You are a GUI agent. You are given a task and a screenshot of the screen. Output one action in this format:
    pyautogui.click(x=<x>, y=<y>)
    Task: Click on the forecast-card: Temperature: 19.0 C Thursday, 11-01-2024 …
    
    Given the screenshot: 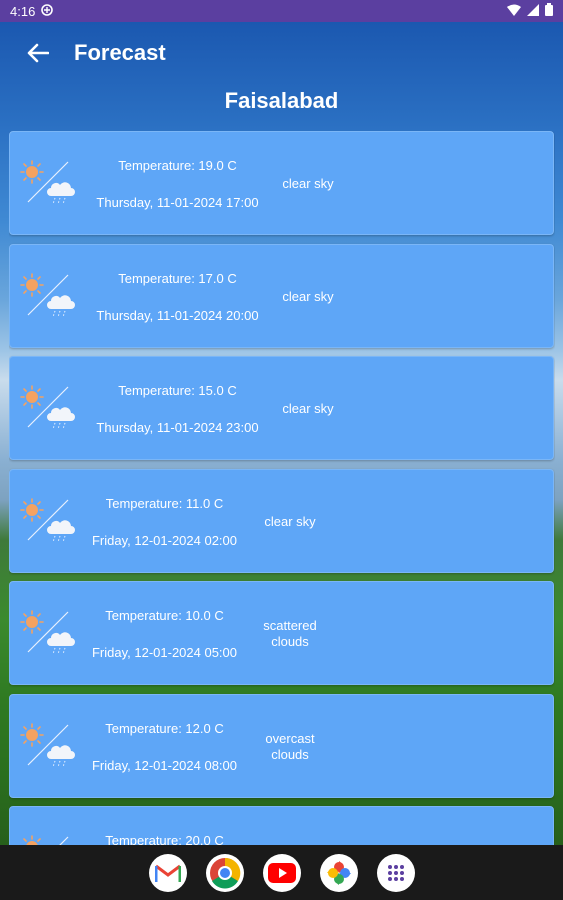 What is the action you would take?
    pyautogui.click(x=281, y=183)
    